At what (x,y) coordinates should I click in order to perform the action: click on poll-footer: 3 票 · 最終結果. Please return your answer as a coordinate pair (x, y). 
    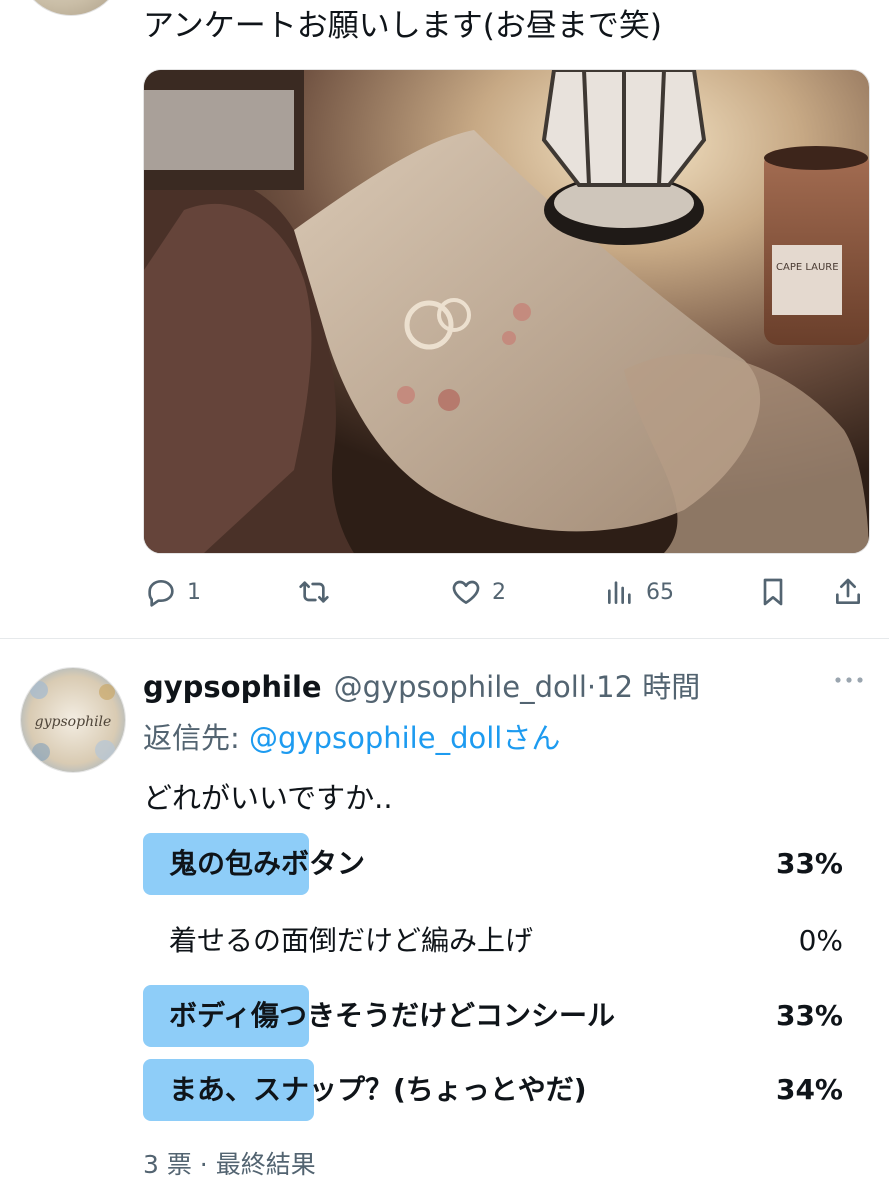
    Looking at the image, I should click on (229, 1164).